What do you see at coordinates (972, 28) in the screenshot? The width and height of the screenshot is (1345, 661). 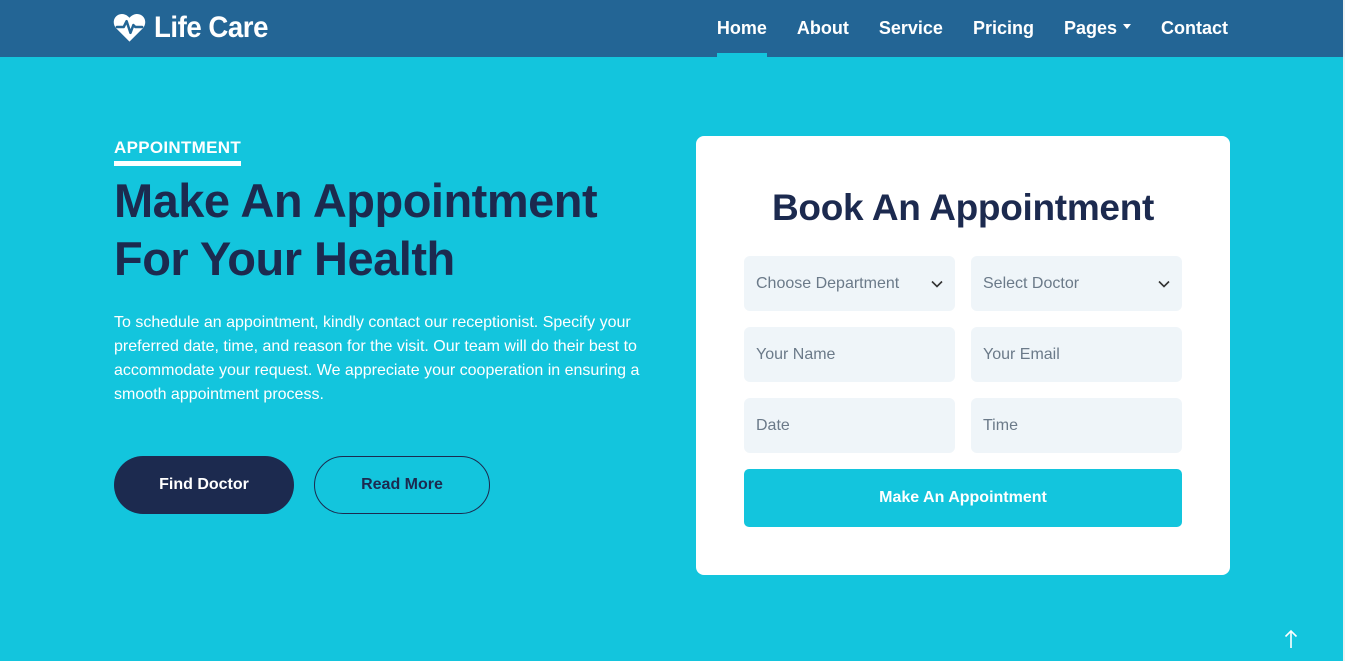 I see `nav-menu: Home About Service Pricing Pages Contact` at bounding box center [972, 28].